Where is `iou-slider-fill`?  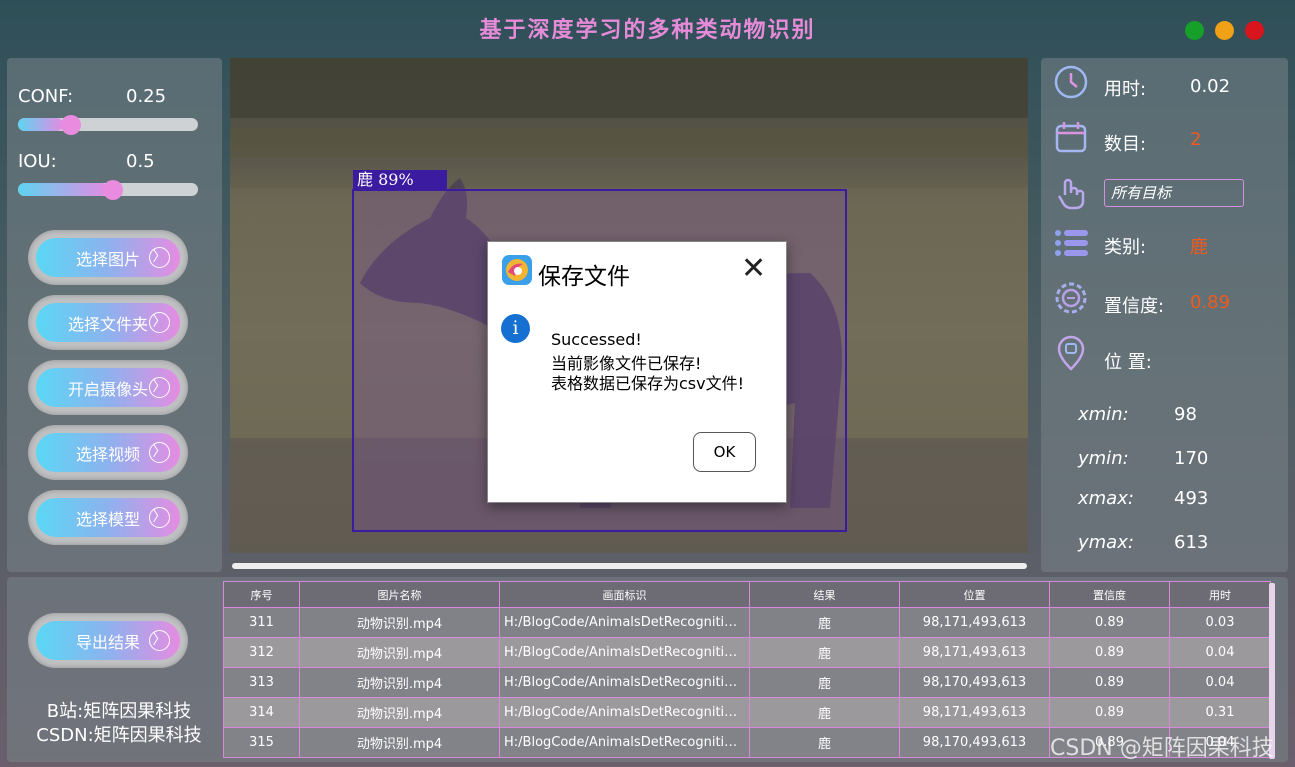 iou-slider-fill is located at coordinates (63, 189).